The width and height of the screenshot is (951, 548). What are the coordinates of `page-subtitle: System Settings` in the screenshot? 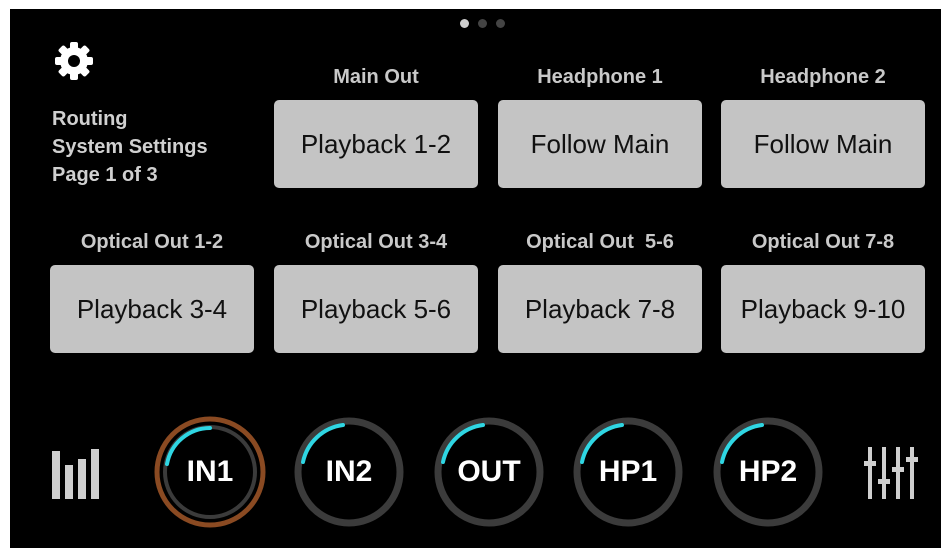 It's located at (130, 147).